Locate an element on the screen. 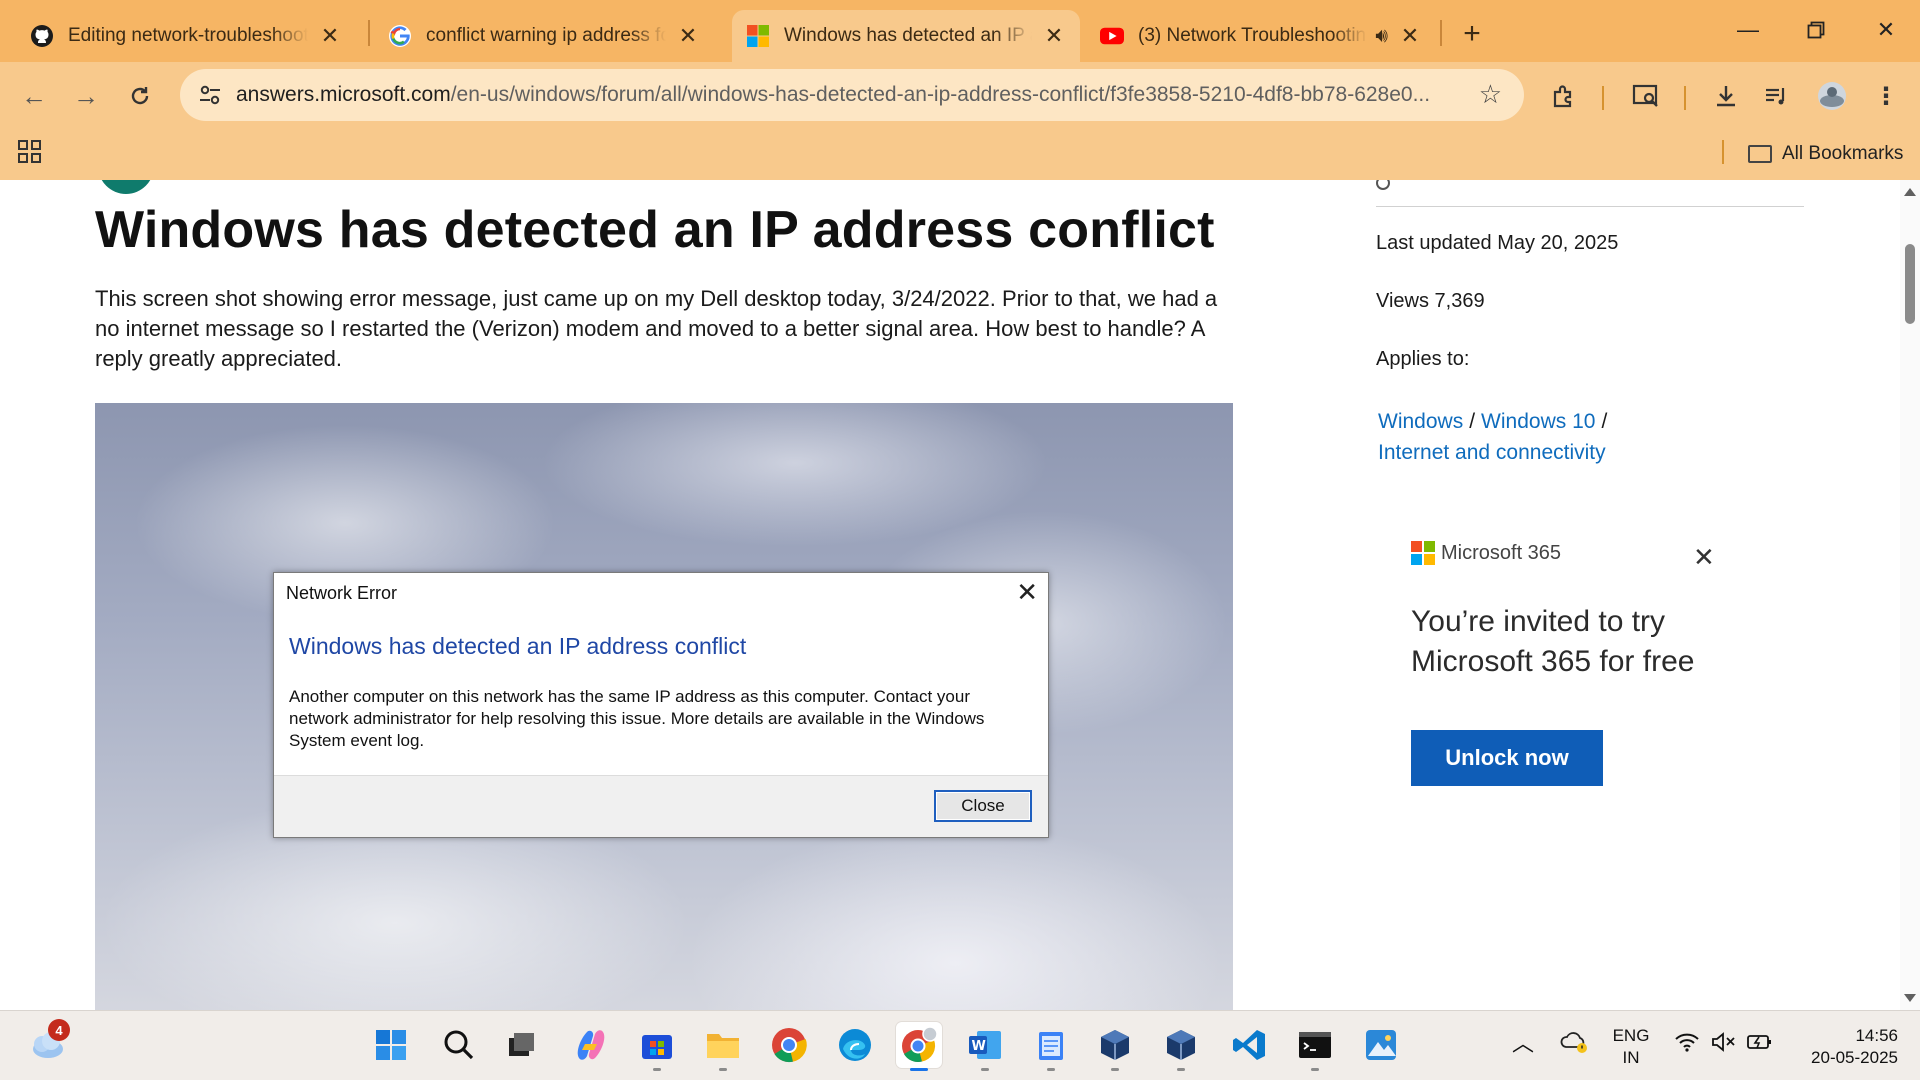  clock: 14:56 20-05-2025 is located at coordinates (1846, 1047).